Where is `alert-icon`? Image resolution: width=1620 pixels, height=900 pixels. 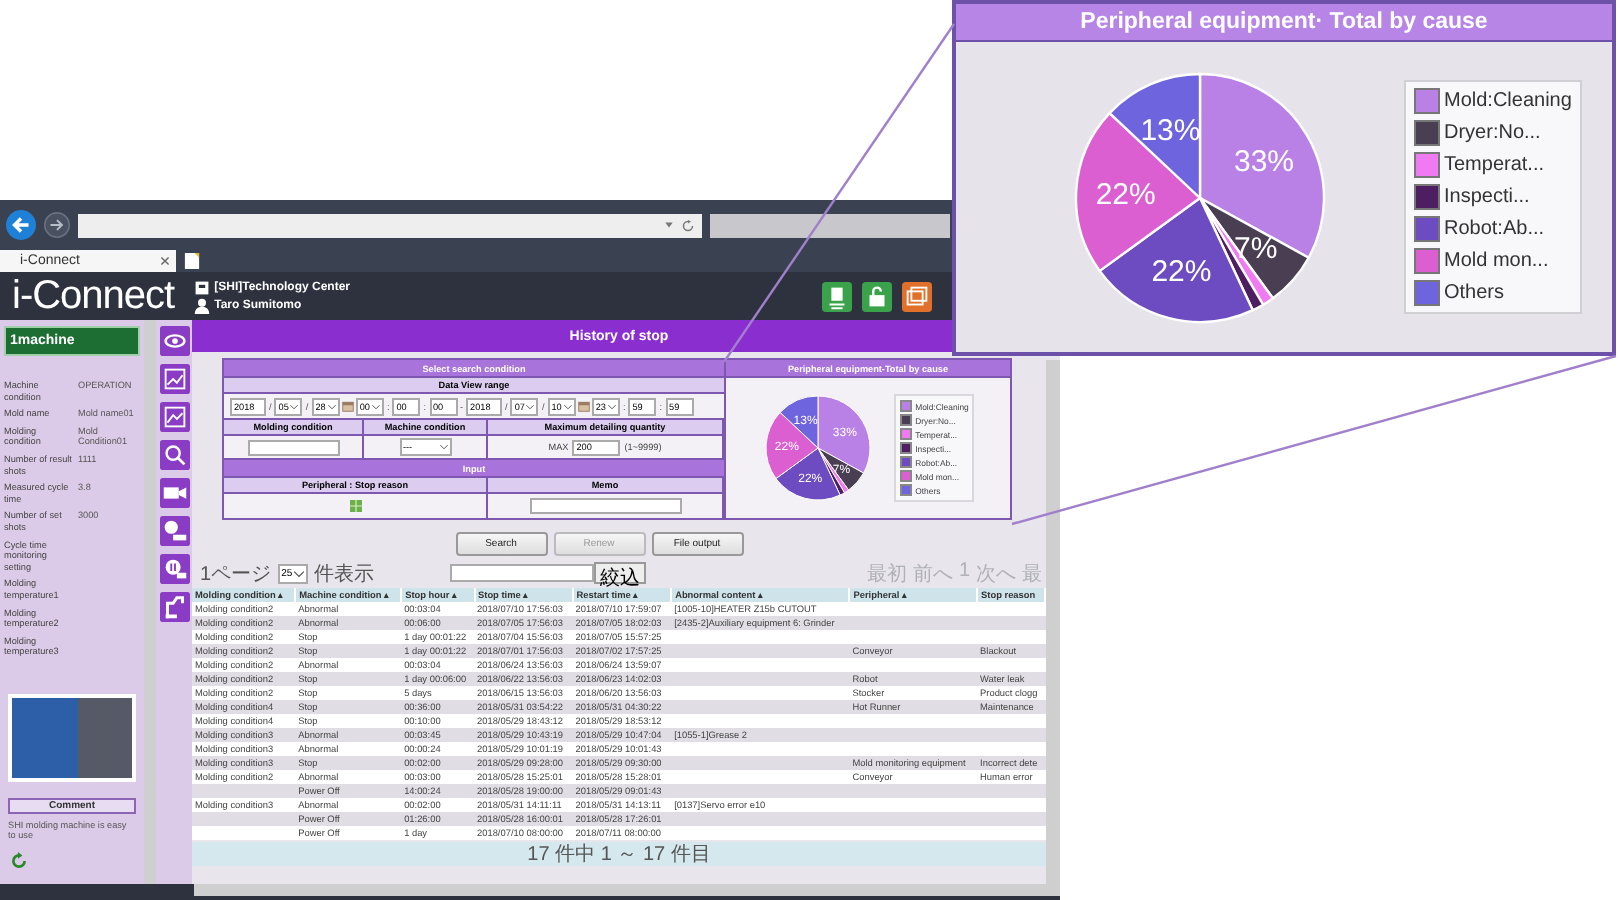 alert-icon is located at coordinates (174, 531).